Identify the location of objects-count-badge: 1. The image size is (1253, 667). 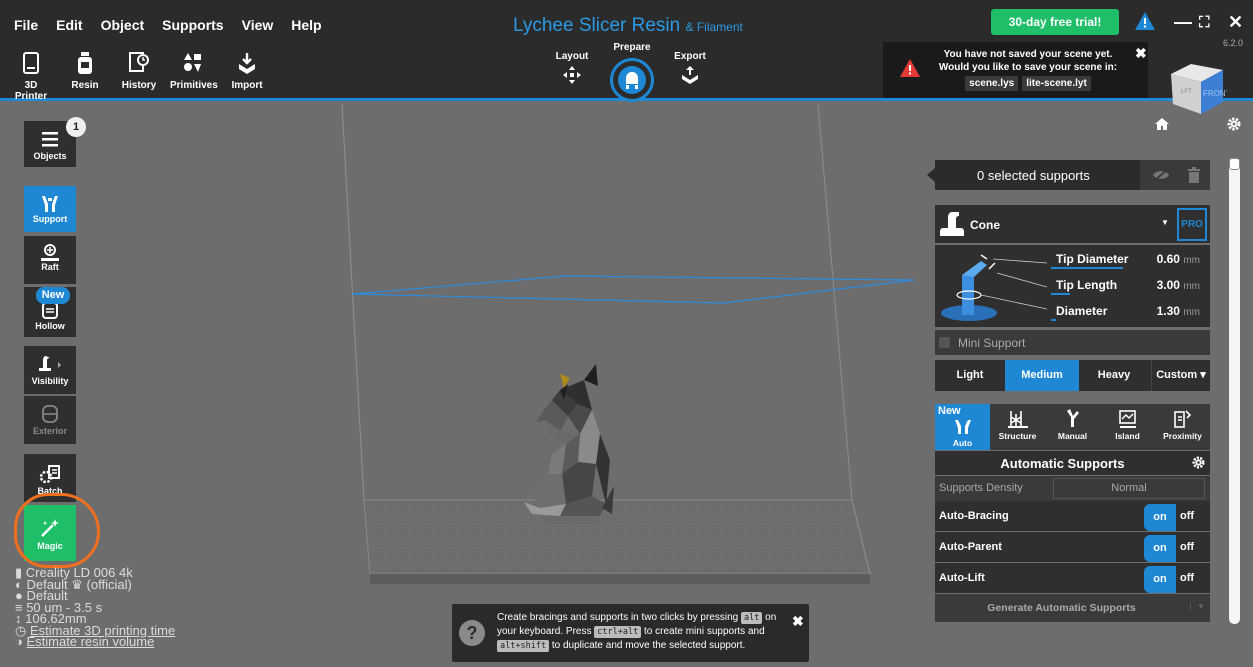
(76, 127).